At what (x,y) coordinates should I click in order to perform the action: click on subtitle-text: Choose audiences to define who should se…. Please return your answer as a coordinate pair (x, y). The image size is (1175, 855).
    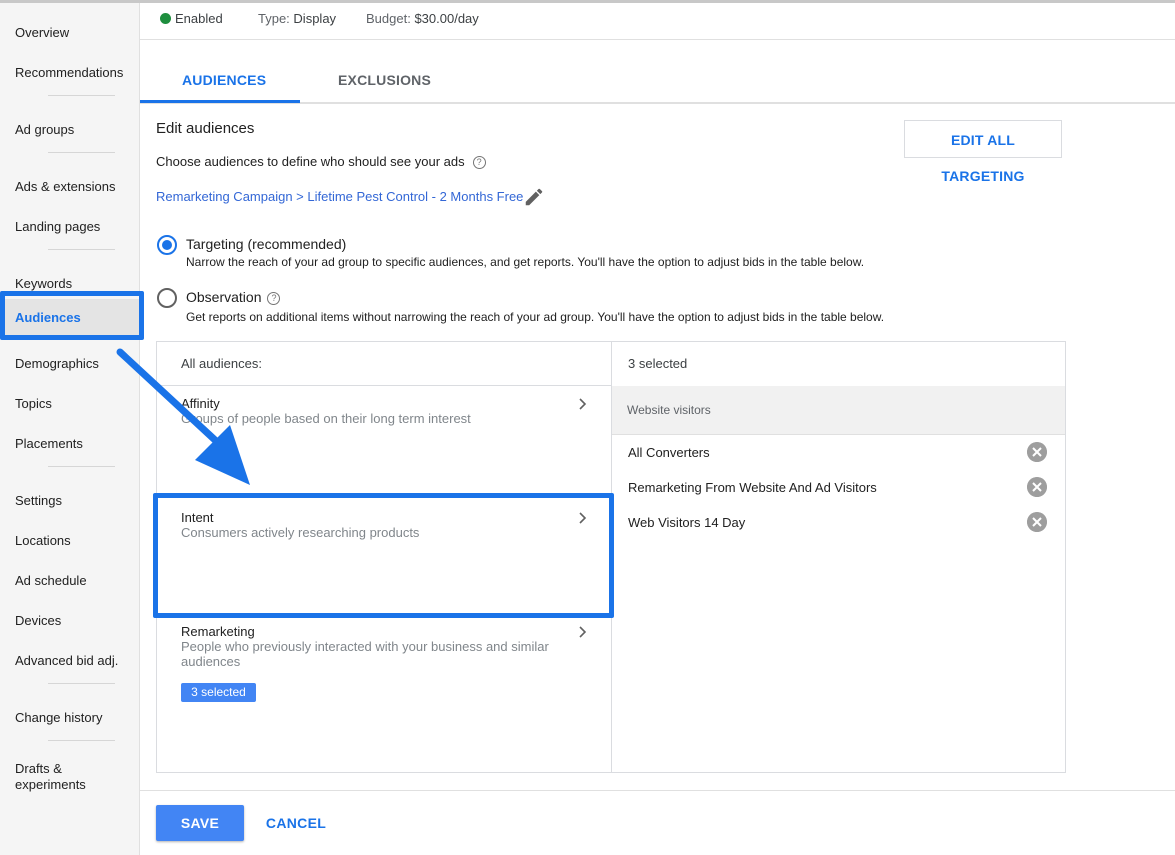
    Looking at the image, I should click on (310, 161).